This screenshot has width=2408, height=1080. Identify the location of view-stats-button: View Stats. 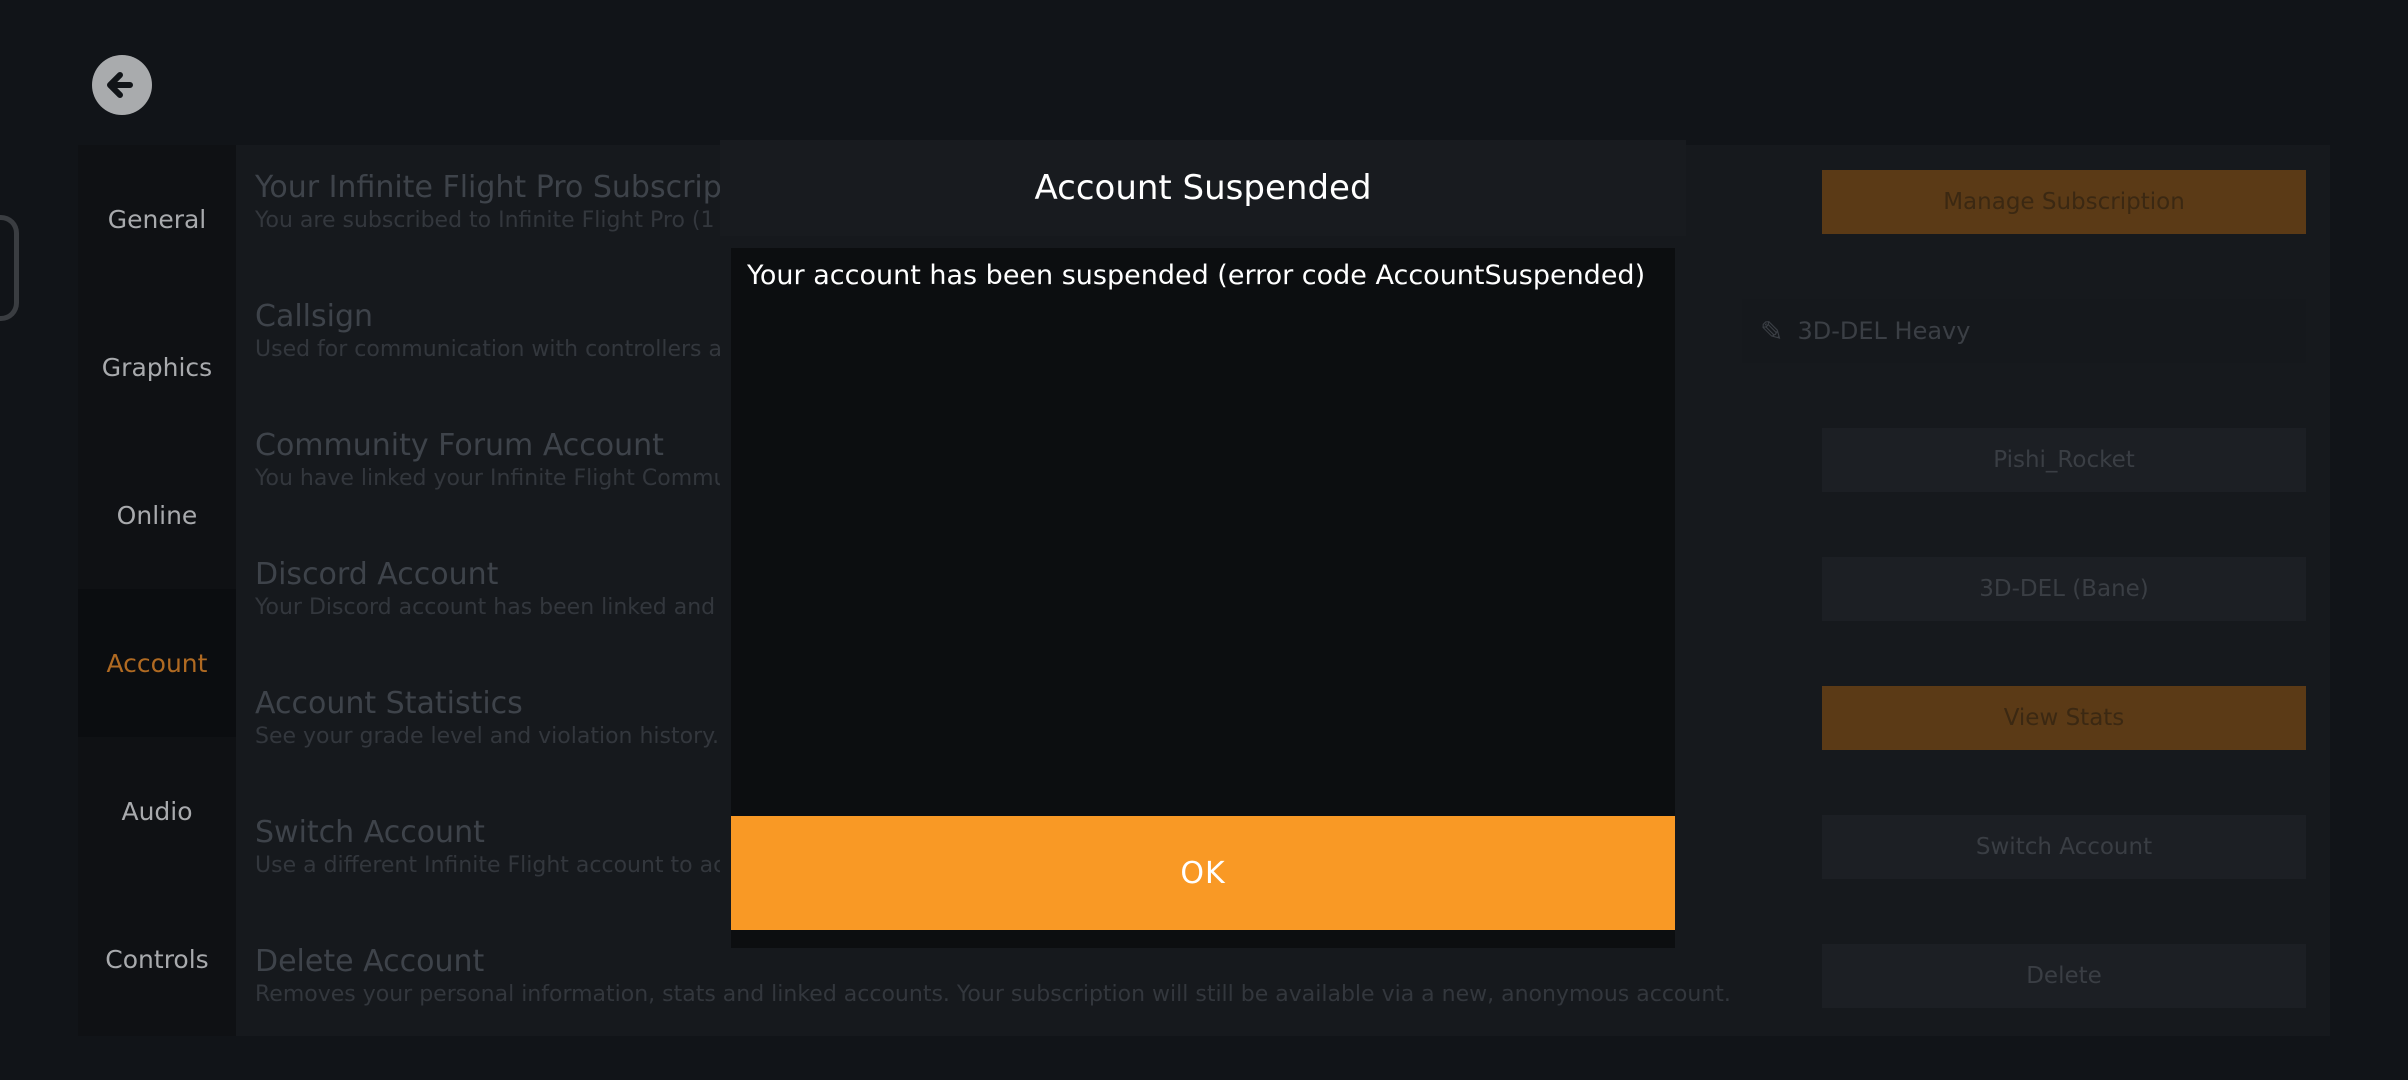
(2064, 718).